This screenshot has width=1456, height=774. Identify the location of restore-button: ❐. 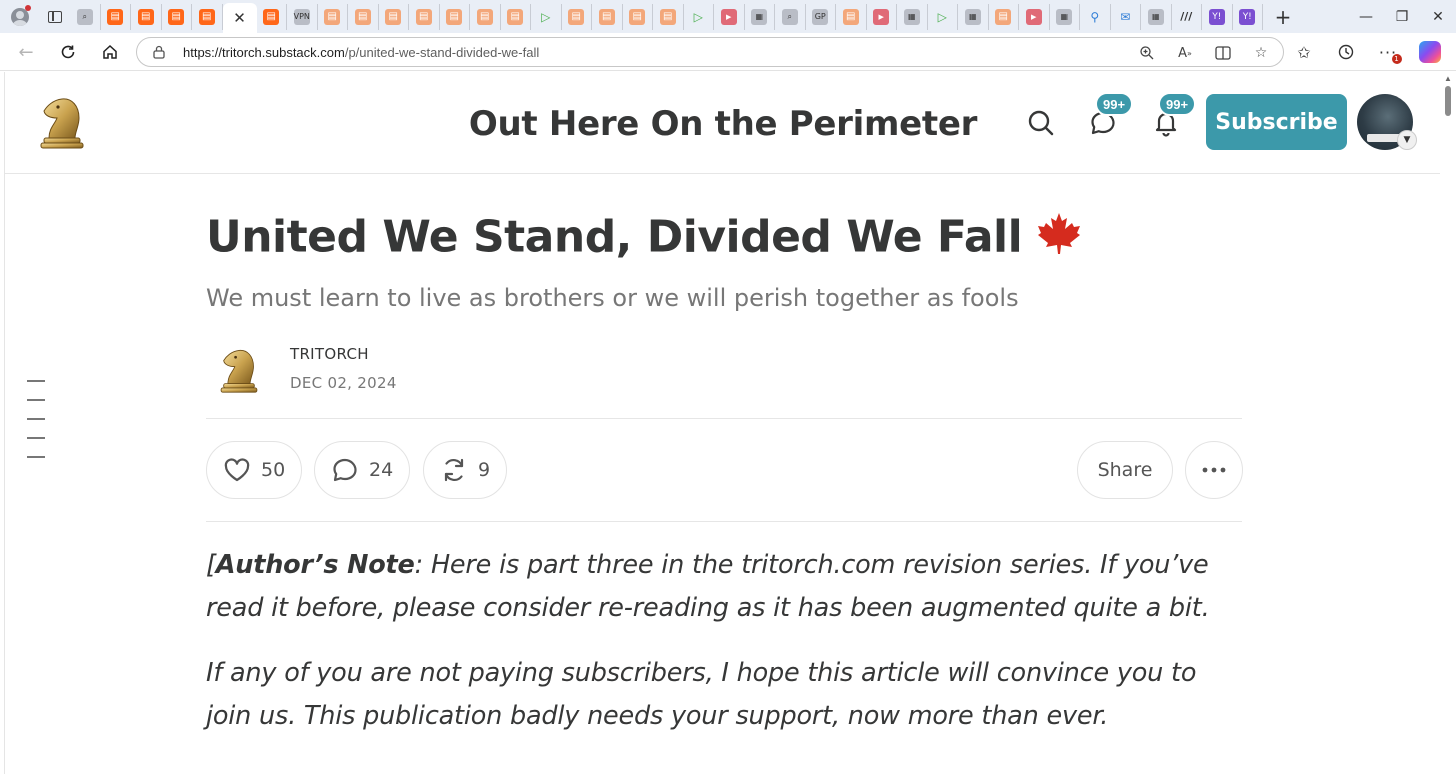
(1402, 16).